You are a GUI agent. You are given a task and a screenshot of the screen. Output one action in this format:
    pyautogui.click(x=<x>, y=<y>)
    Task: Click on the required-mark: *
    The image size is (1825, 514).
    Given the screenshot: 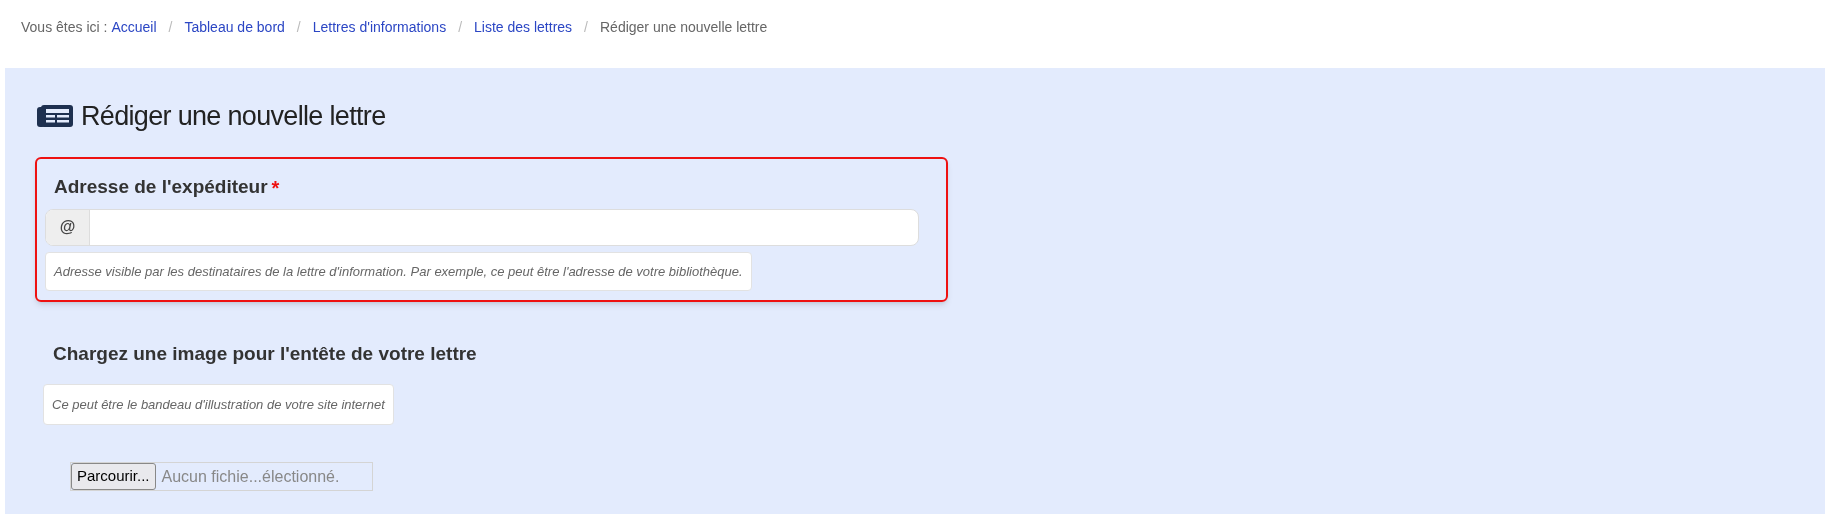 What is the action you would take?
    pyautogui.click(x=275, y=188)
    